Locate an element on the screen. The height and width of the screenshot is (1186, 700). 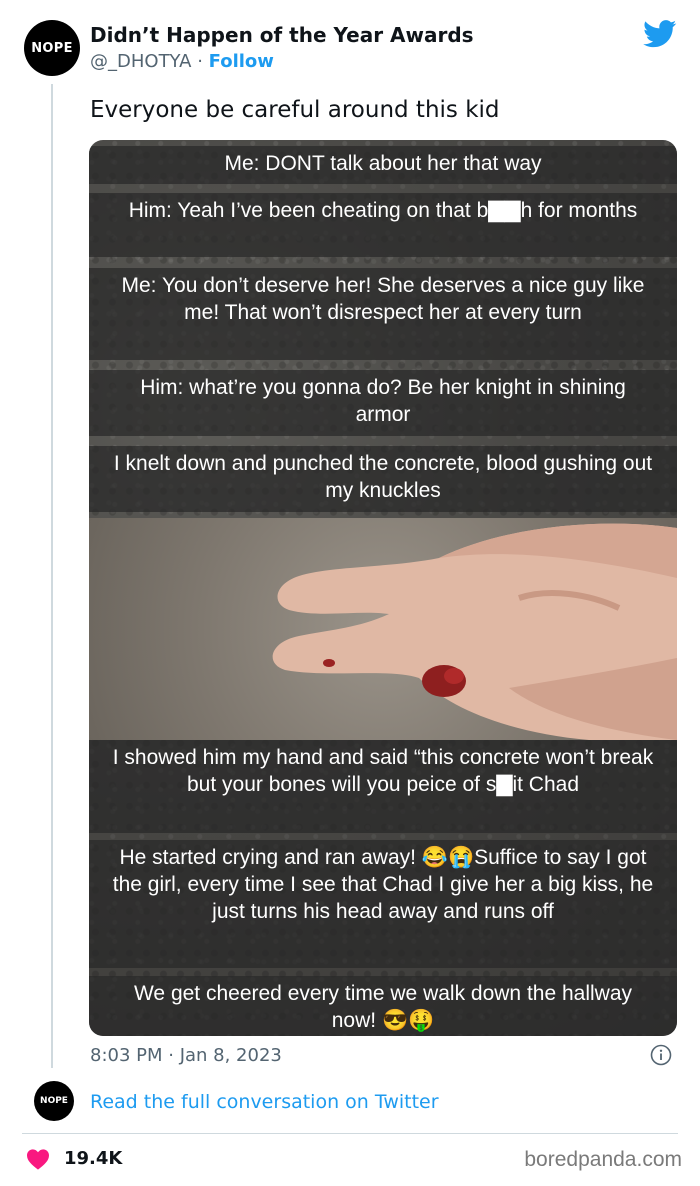
divider is located at coordinates (350, 1133).